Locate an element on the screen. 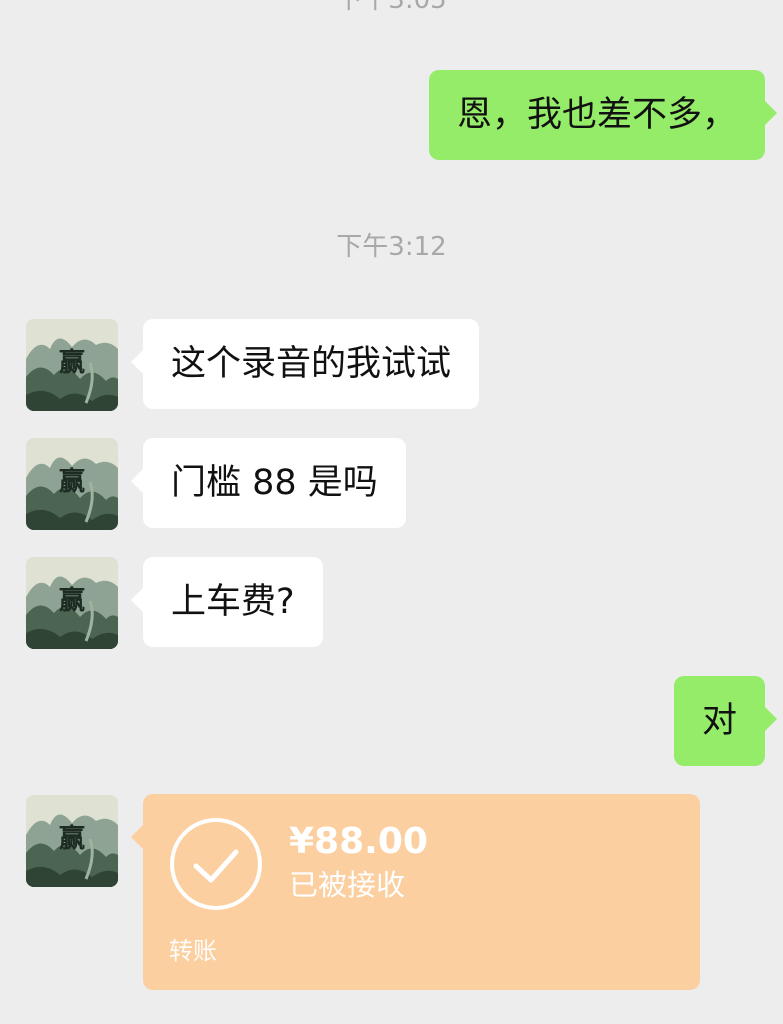 This screenshot has width=783, height=1024. outgoing-message-bubble: 对 is located at coordinates (725, 721).